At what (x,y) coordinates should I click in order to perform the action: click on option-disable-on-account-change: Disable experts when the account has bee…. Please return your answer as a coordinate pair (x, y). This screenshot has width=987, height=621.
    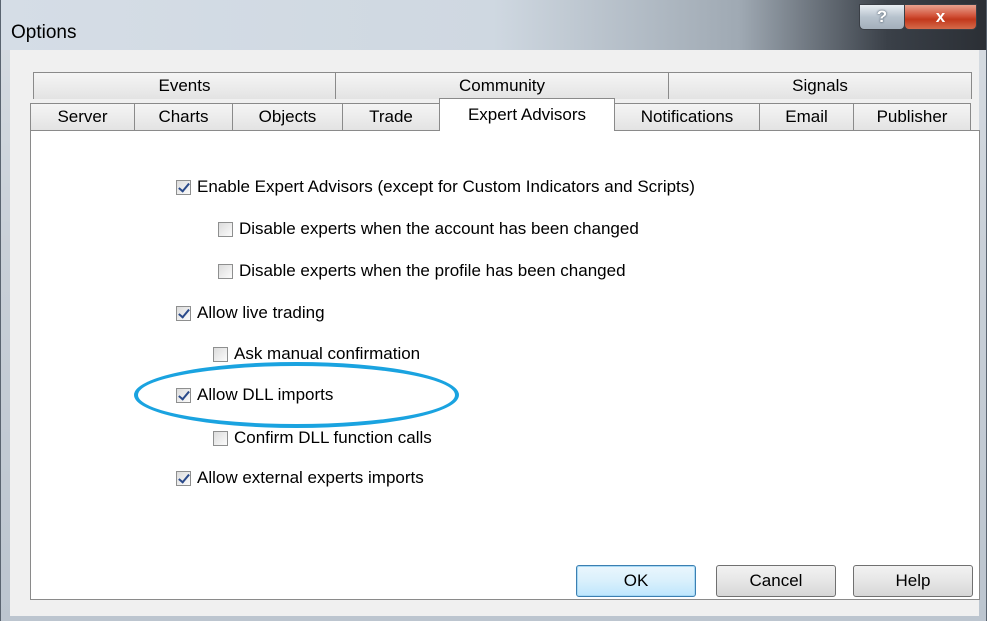
    Looking at the image, I should click on (428, 229).